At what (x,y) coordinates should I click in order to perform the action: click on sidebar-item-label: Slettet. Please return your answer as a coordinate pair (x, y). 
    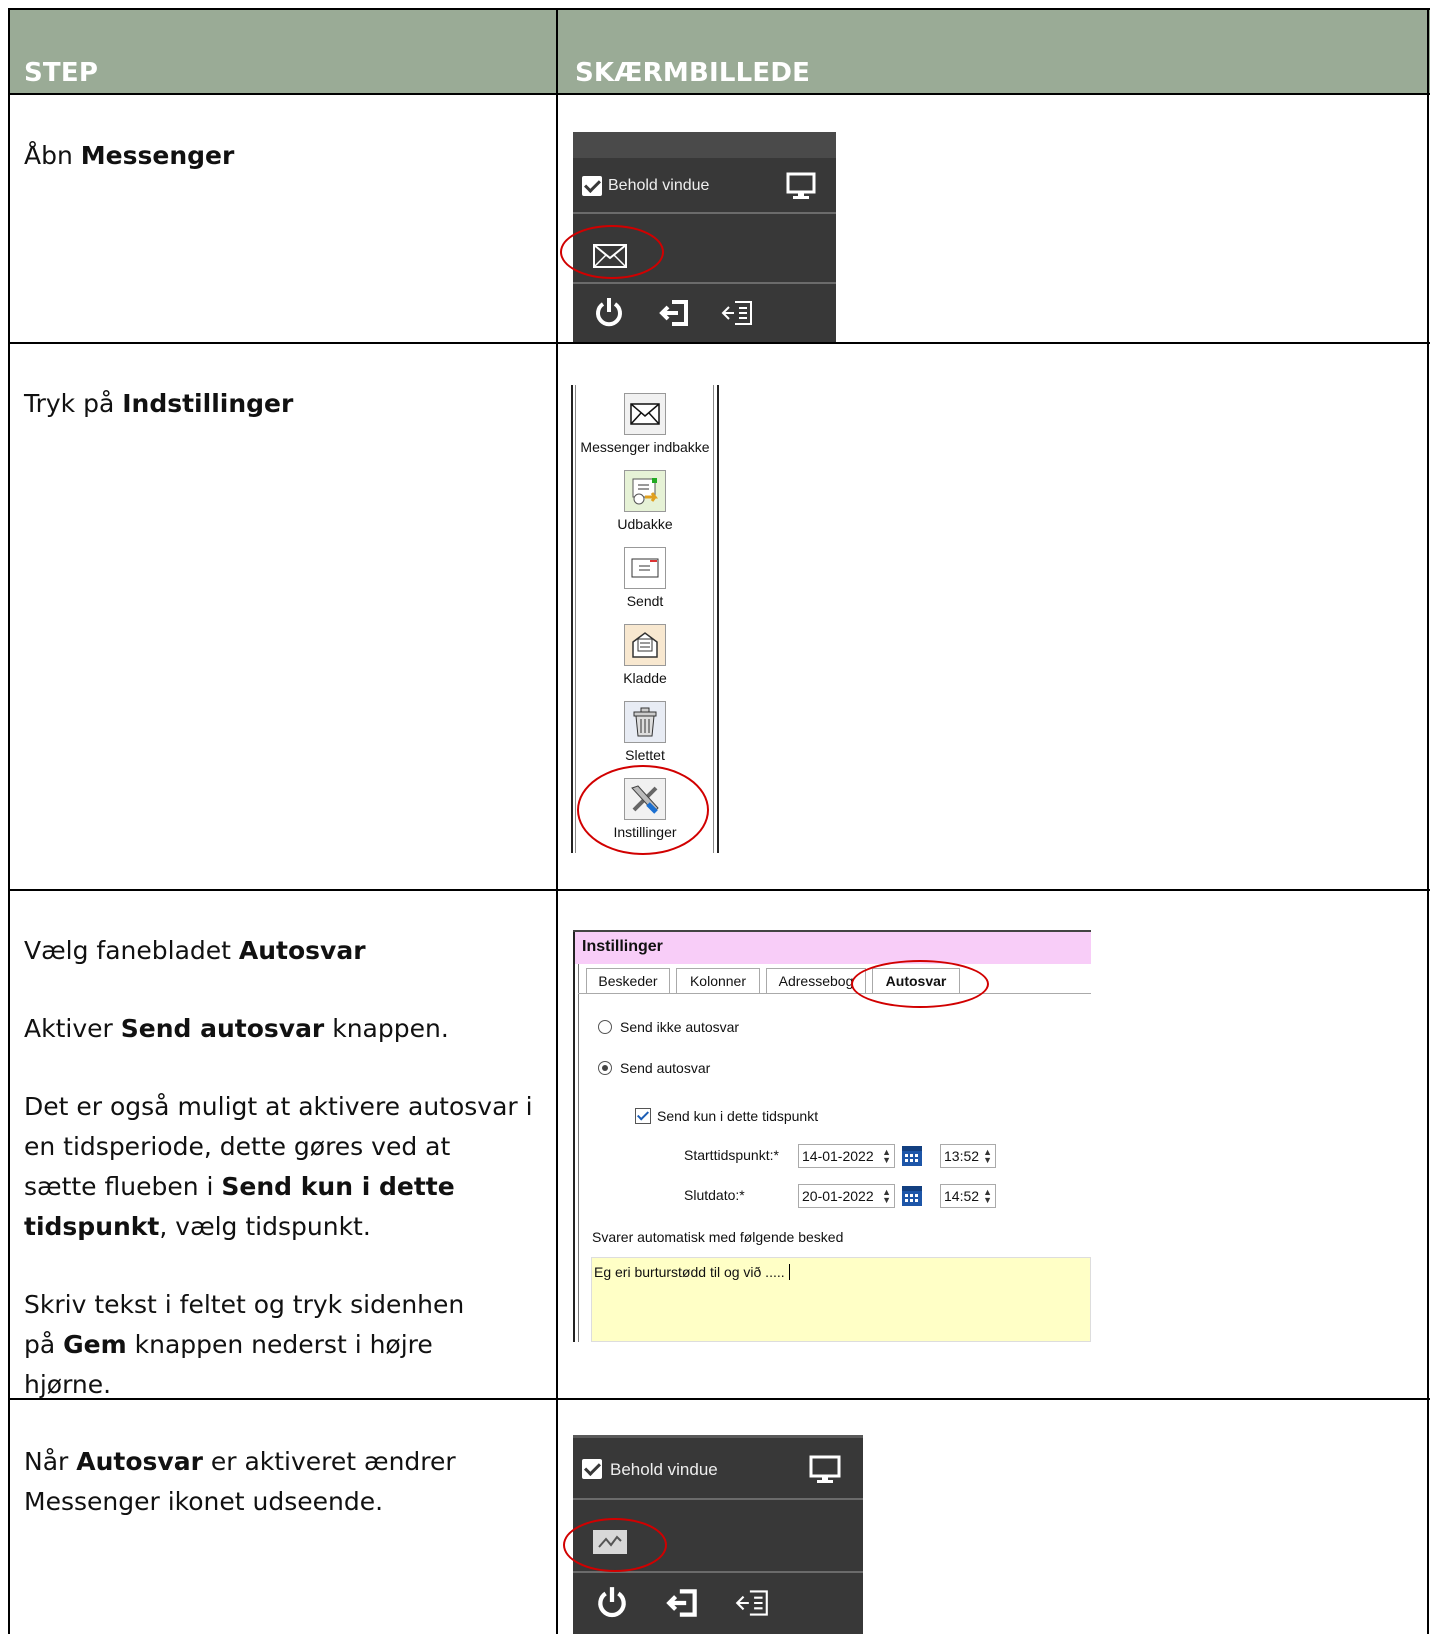
    Looking at the image, I should click on (645, 755).